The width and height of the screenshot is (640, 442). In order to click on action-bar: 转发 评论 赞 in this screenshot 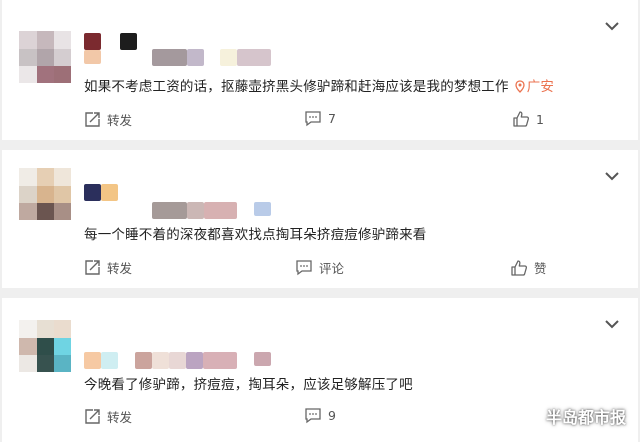, I will do `click(320, 269)`.